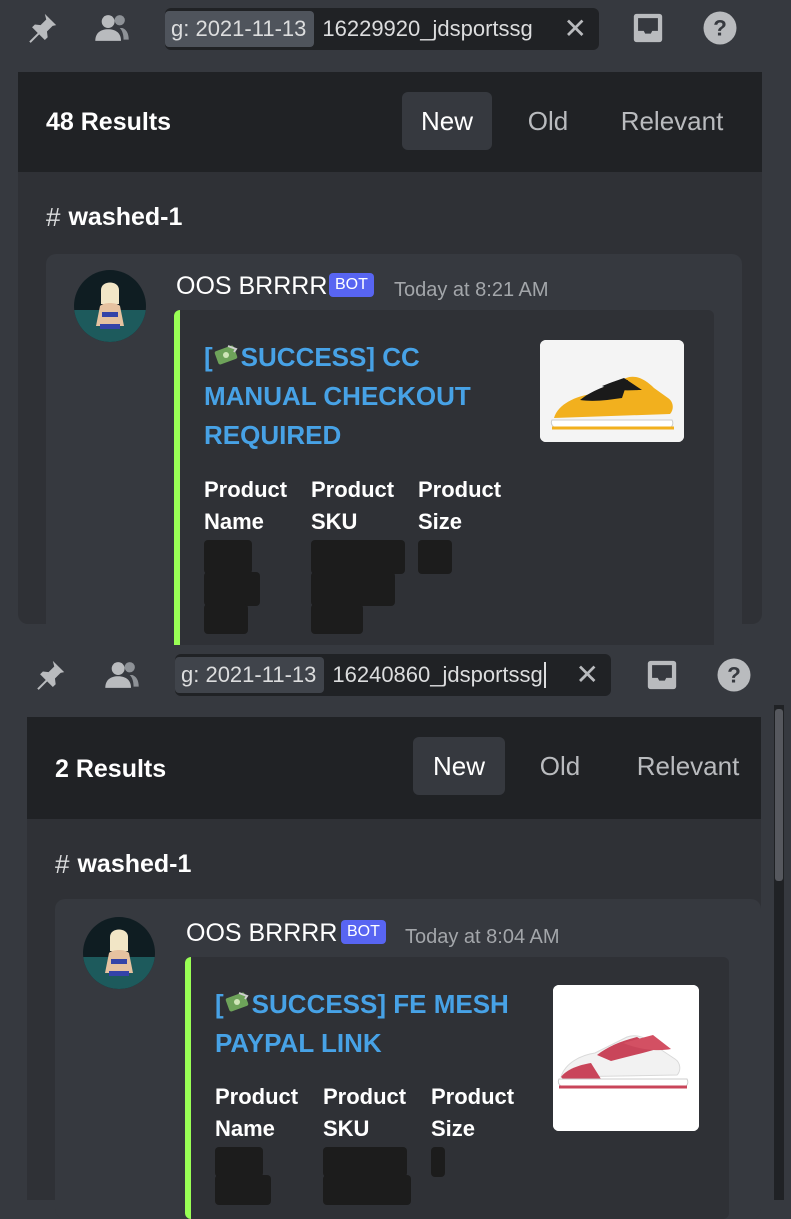 The width and height of the screenshot is (791, 1219). What do you see at coordinates (109, 122) in the screenshot?
I see `results-count: 48 Results` at bounding box center [109, 122].